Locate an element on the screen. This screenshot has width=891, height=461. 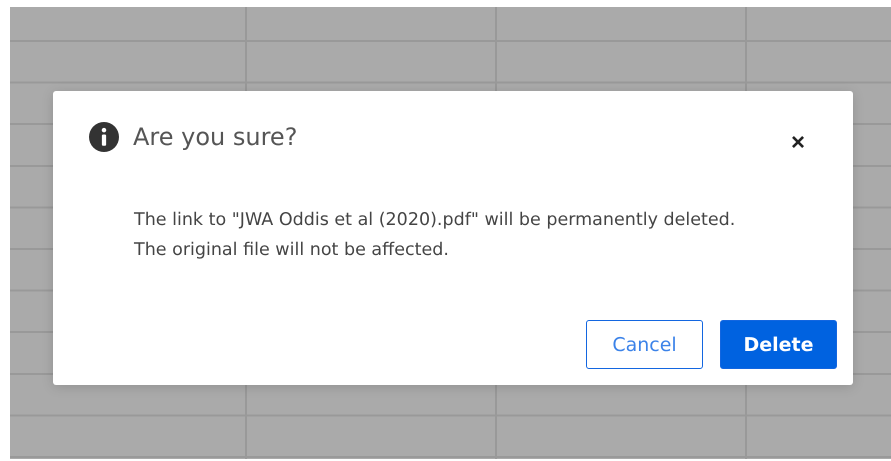
dialog-title: Are you sure? is located at coordinates (215, 137).